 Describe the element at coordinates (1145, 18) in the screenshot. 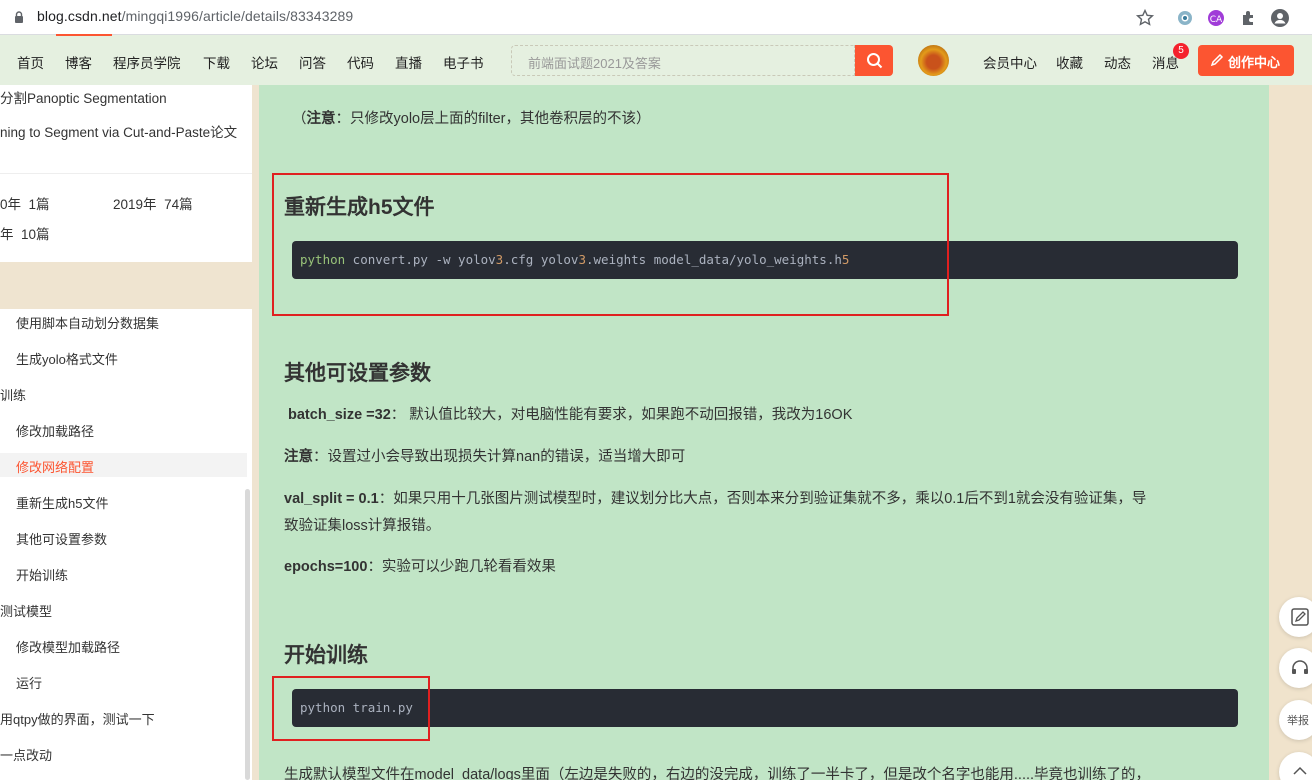

I see `star-icon` at that location.